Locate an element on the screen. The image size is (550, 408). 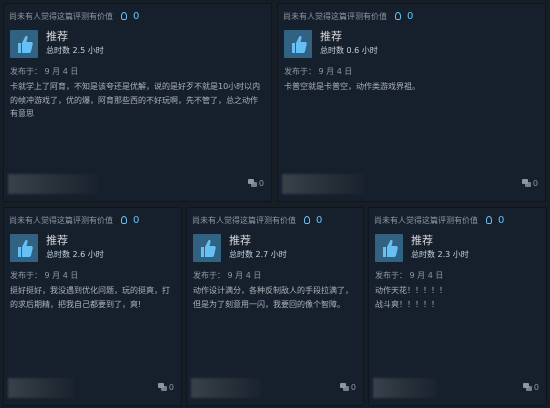
hours-played: 总时数 2.3 小时 is located at coordinates (440, 254).